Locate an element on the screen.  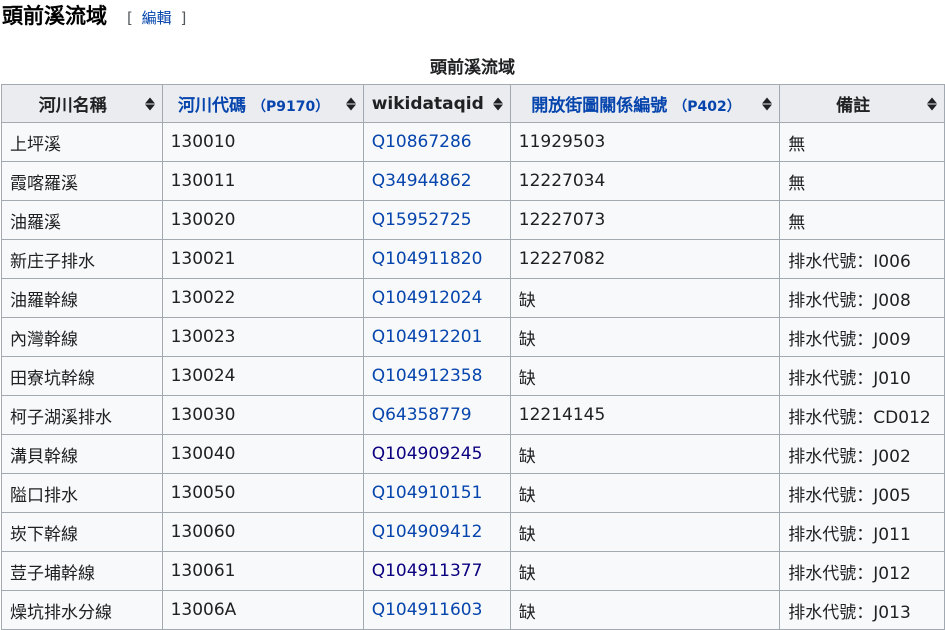
river-name-cell: 田寮坑幹線 is located at coordinates (82, 376).